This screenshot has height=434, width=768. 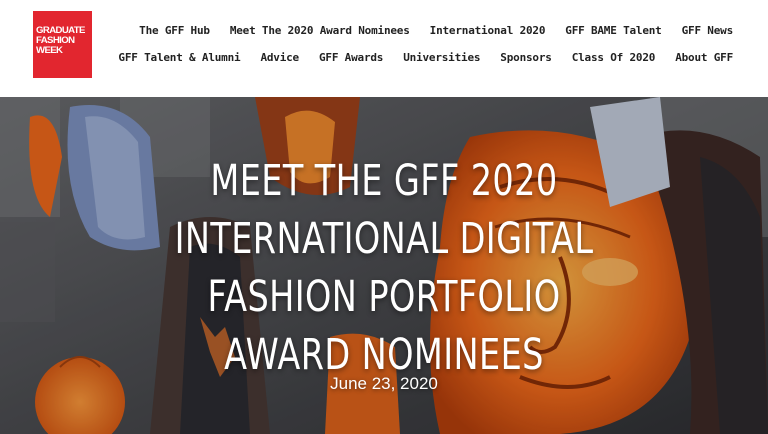 What do you see at coordinates (279, 57) in the screenshot?
I see `nav-item-advice: Advice` at bounding box center [279, 57].